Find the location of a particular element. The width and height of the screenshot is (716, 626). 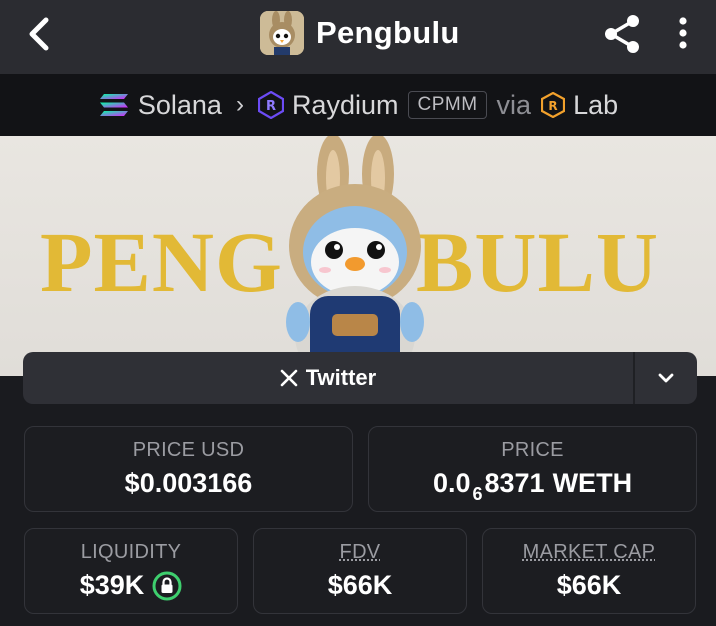

liquidity-card: LIQUIDITY $39K is located at coordinates (131, 571).